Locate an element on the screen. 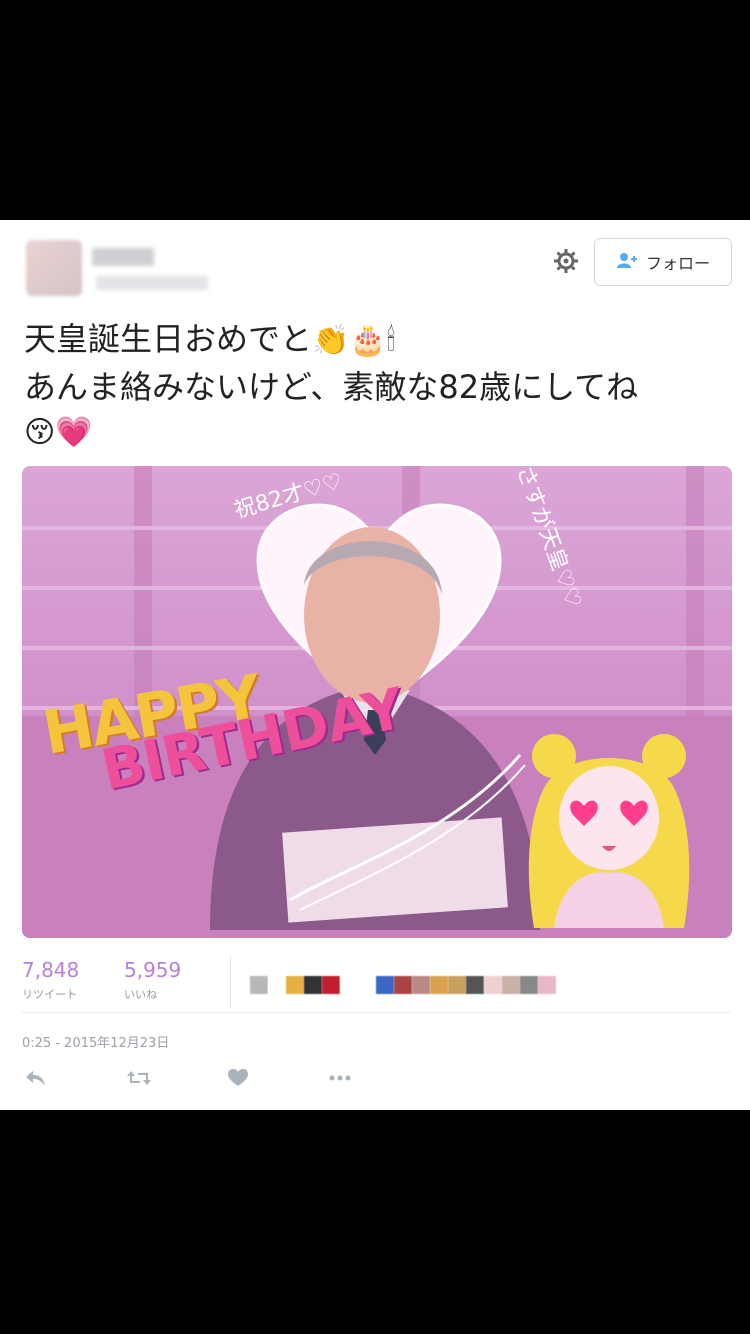 The width and height of the screenshot is (750, 1334). tweet-text: 天皇誕生日おめでと👏🎂🕯 あんま絡みないけど、素敵な82歳にしてね 😚💗 is located at coordinates (374, 386).